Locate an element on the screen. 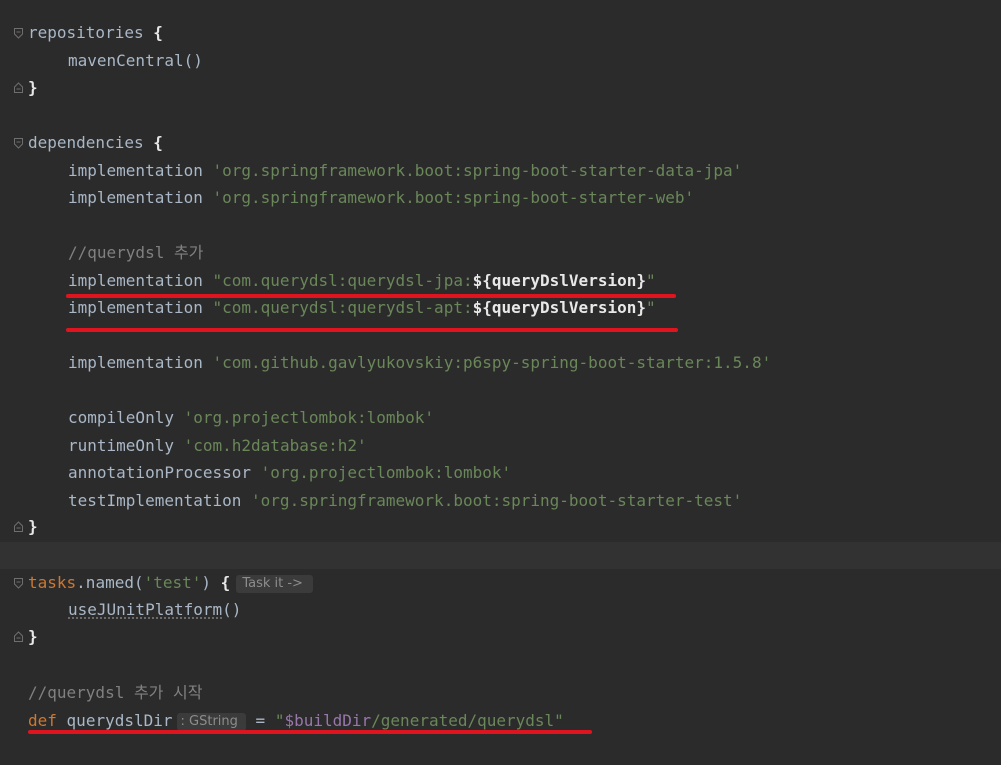 This screenshot has width=1001, height=765. dependency-string: "com.querydsl:querydsl-jpa: is located at coordinates (342, 280).